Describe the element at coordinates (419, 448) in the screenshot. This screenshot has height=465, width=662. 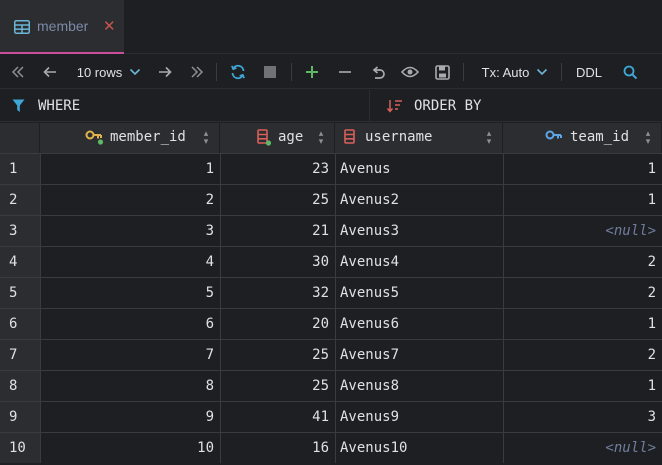
I see `cell-username: Avenus10` at that location.